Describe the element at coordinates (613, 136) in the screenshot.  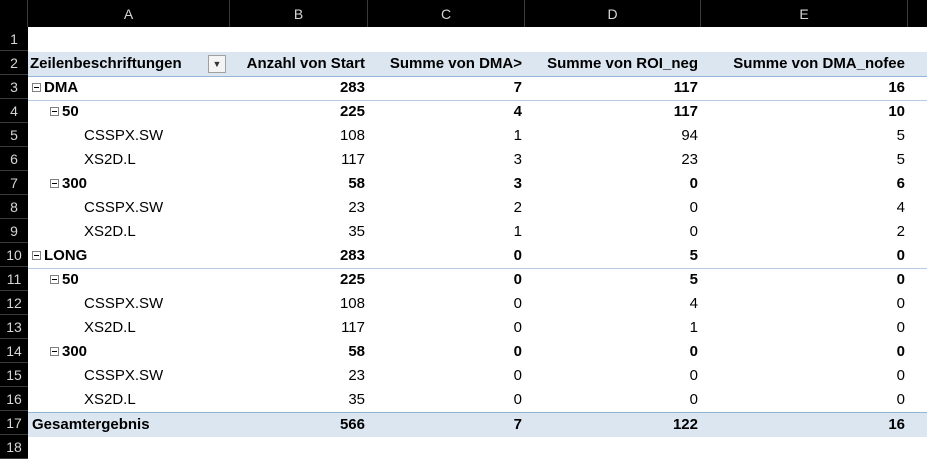
I see `value-cell-roi-neg: 94` at that location.